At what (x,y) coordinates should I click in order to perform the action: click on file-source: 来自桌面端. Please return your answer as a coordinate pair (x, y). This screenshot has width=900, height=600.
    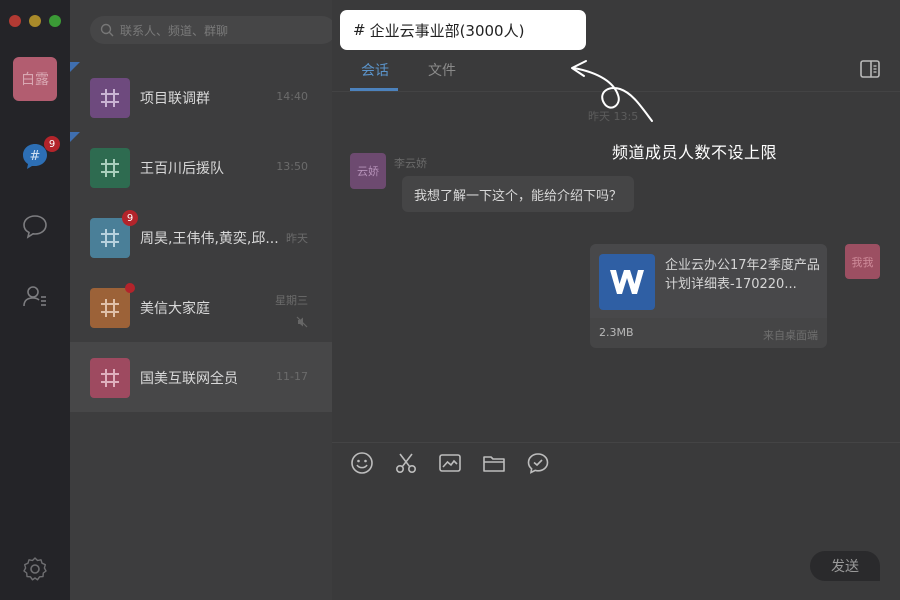
    Looking at the image, I should click on (790, 335).